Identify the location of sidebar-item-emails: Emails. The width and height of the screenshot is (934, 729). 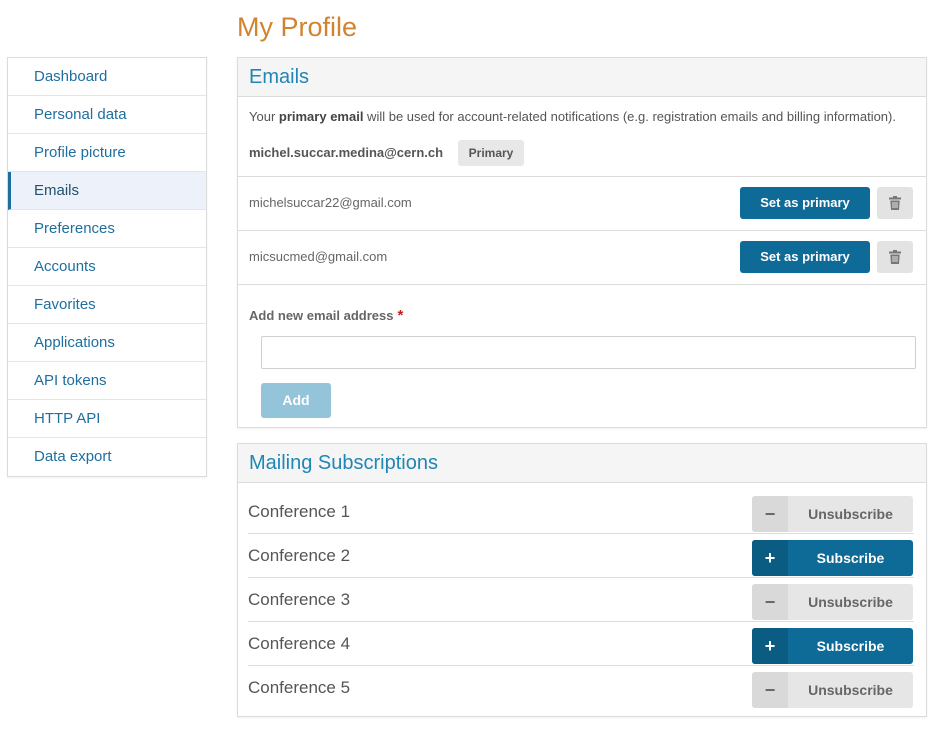
(107, 191).